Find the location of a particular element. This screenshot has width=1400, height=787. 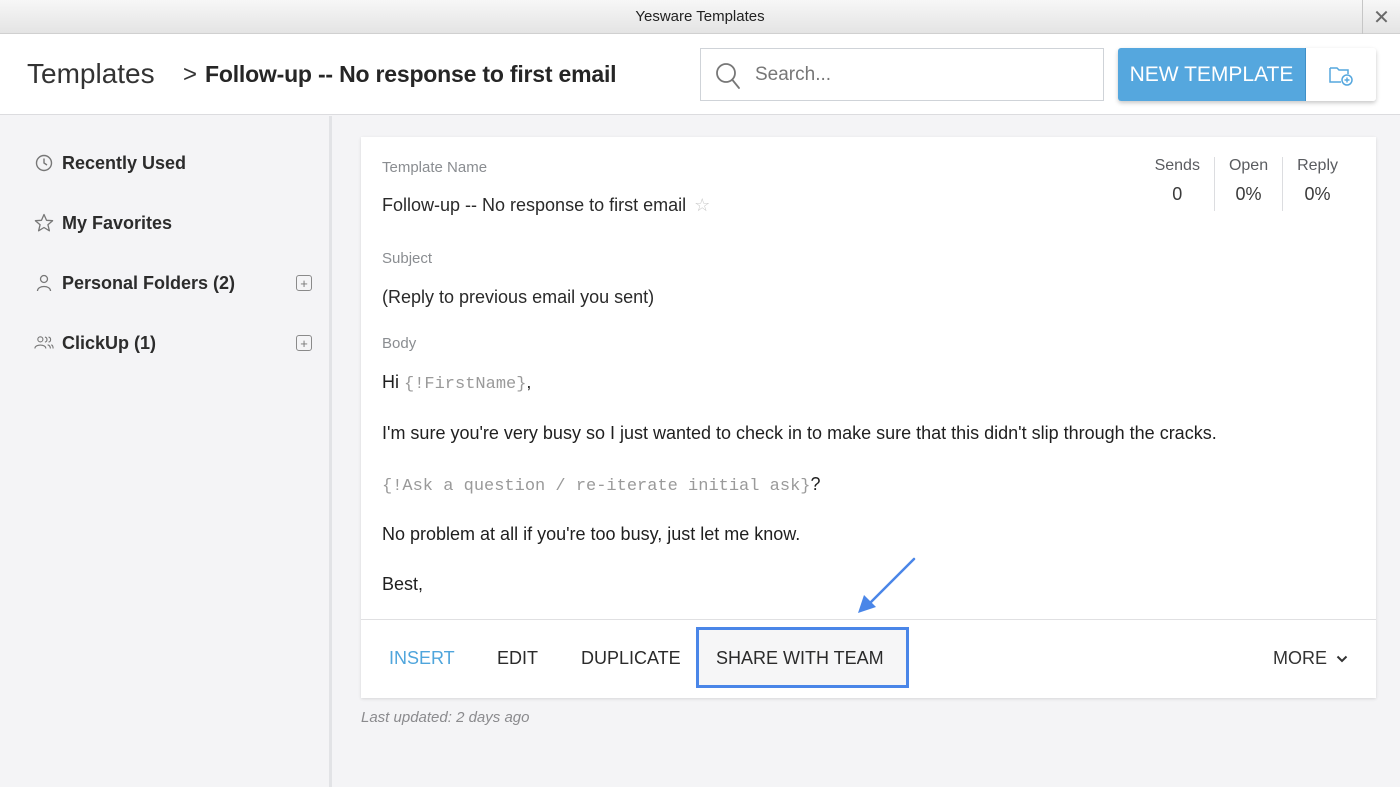

search-input is located at coordinates (920, 75).